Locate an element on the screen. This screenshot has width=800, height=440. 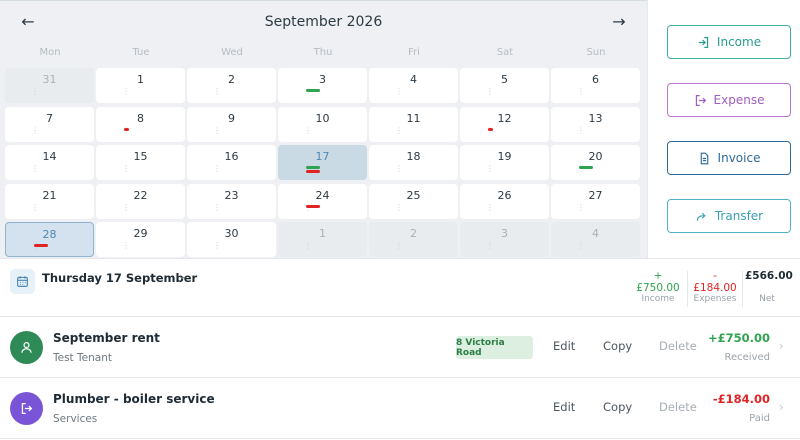
calendar-day: 12⋮ is located at coordinates (504, 124).